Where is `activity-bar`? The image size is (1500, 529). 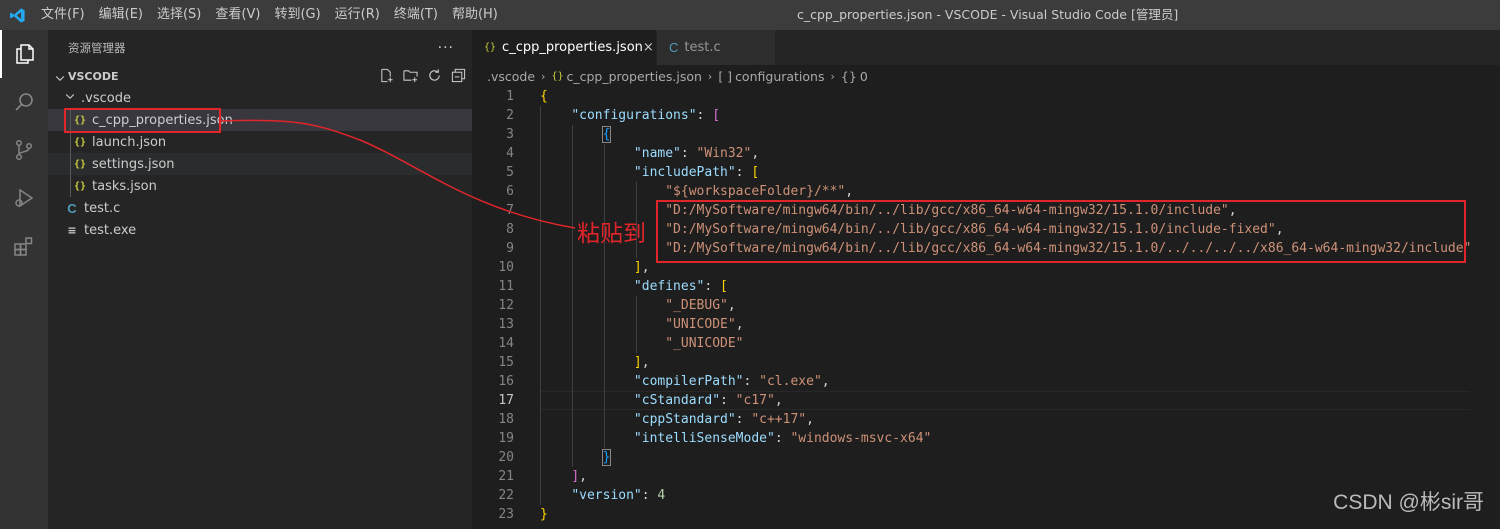
activity-bar is located at coordinates (24, 279).